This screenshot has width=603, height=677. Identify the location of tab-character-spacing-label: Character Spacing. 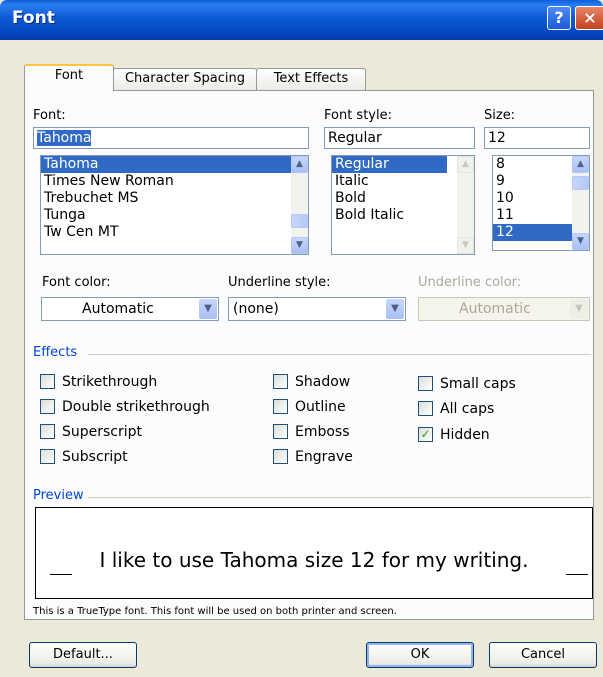
(185, 78).